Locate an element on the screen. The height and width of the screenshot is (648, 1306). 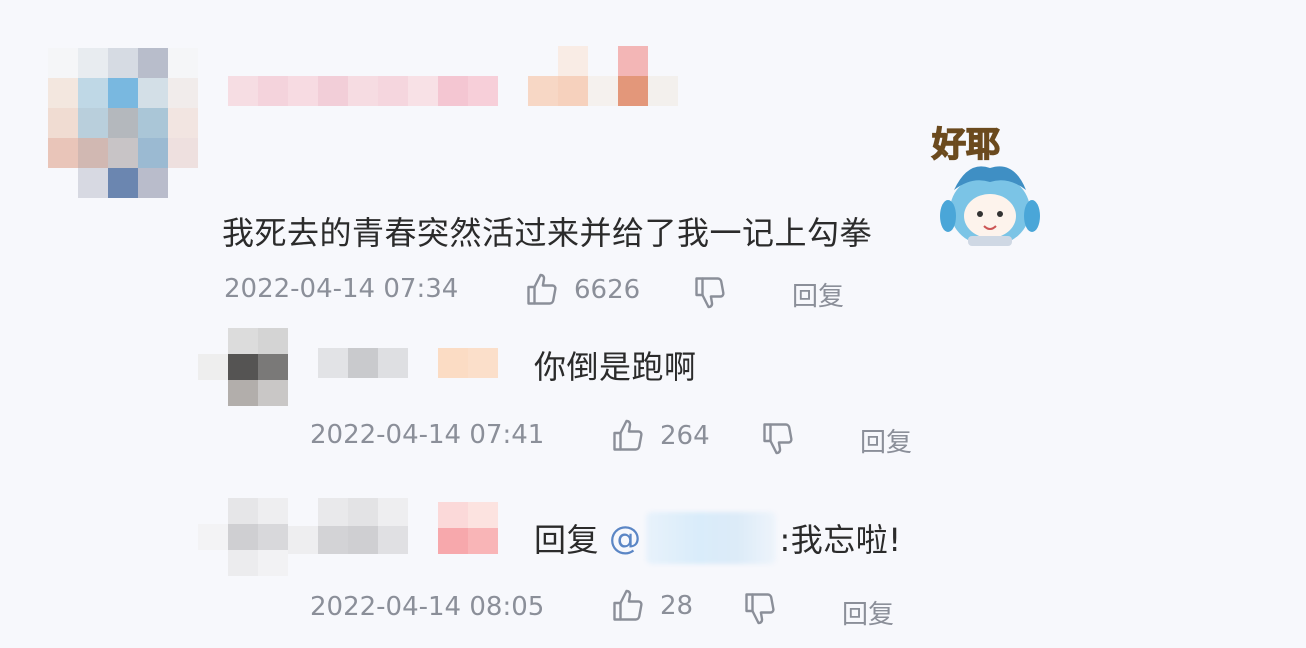
comment-timestamp: 2022-04-14 07:34 is located at coordinates (341, 289).